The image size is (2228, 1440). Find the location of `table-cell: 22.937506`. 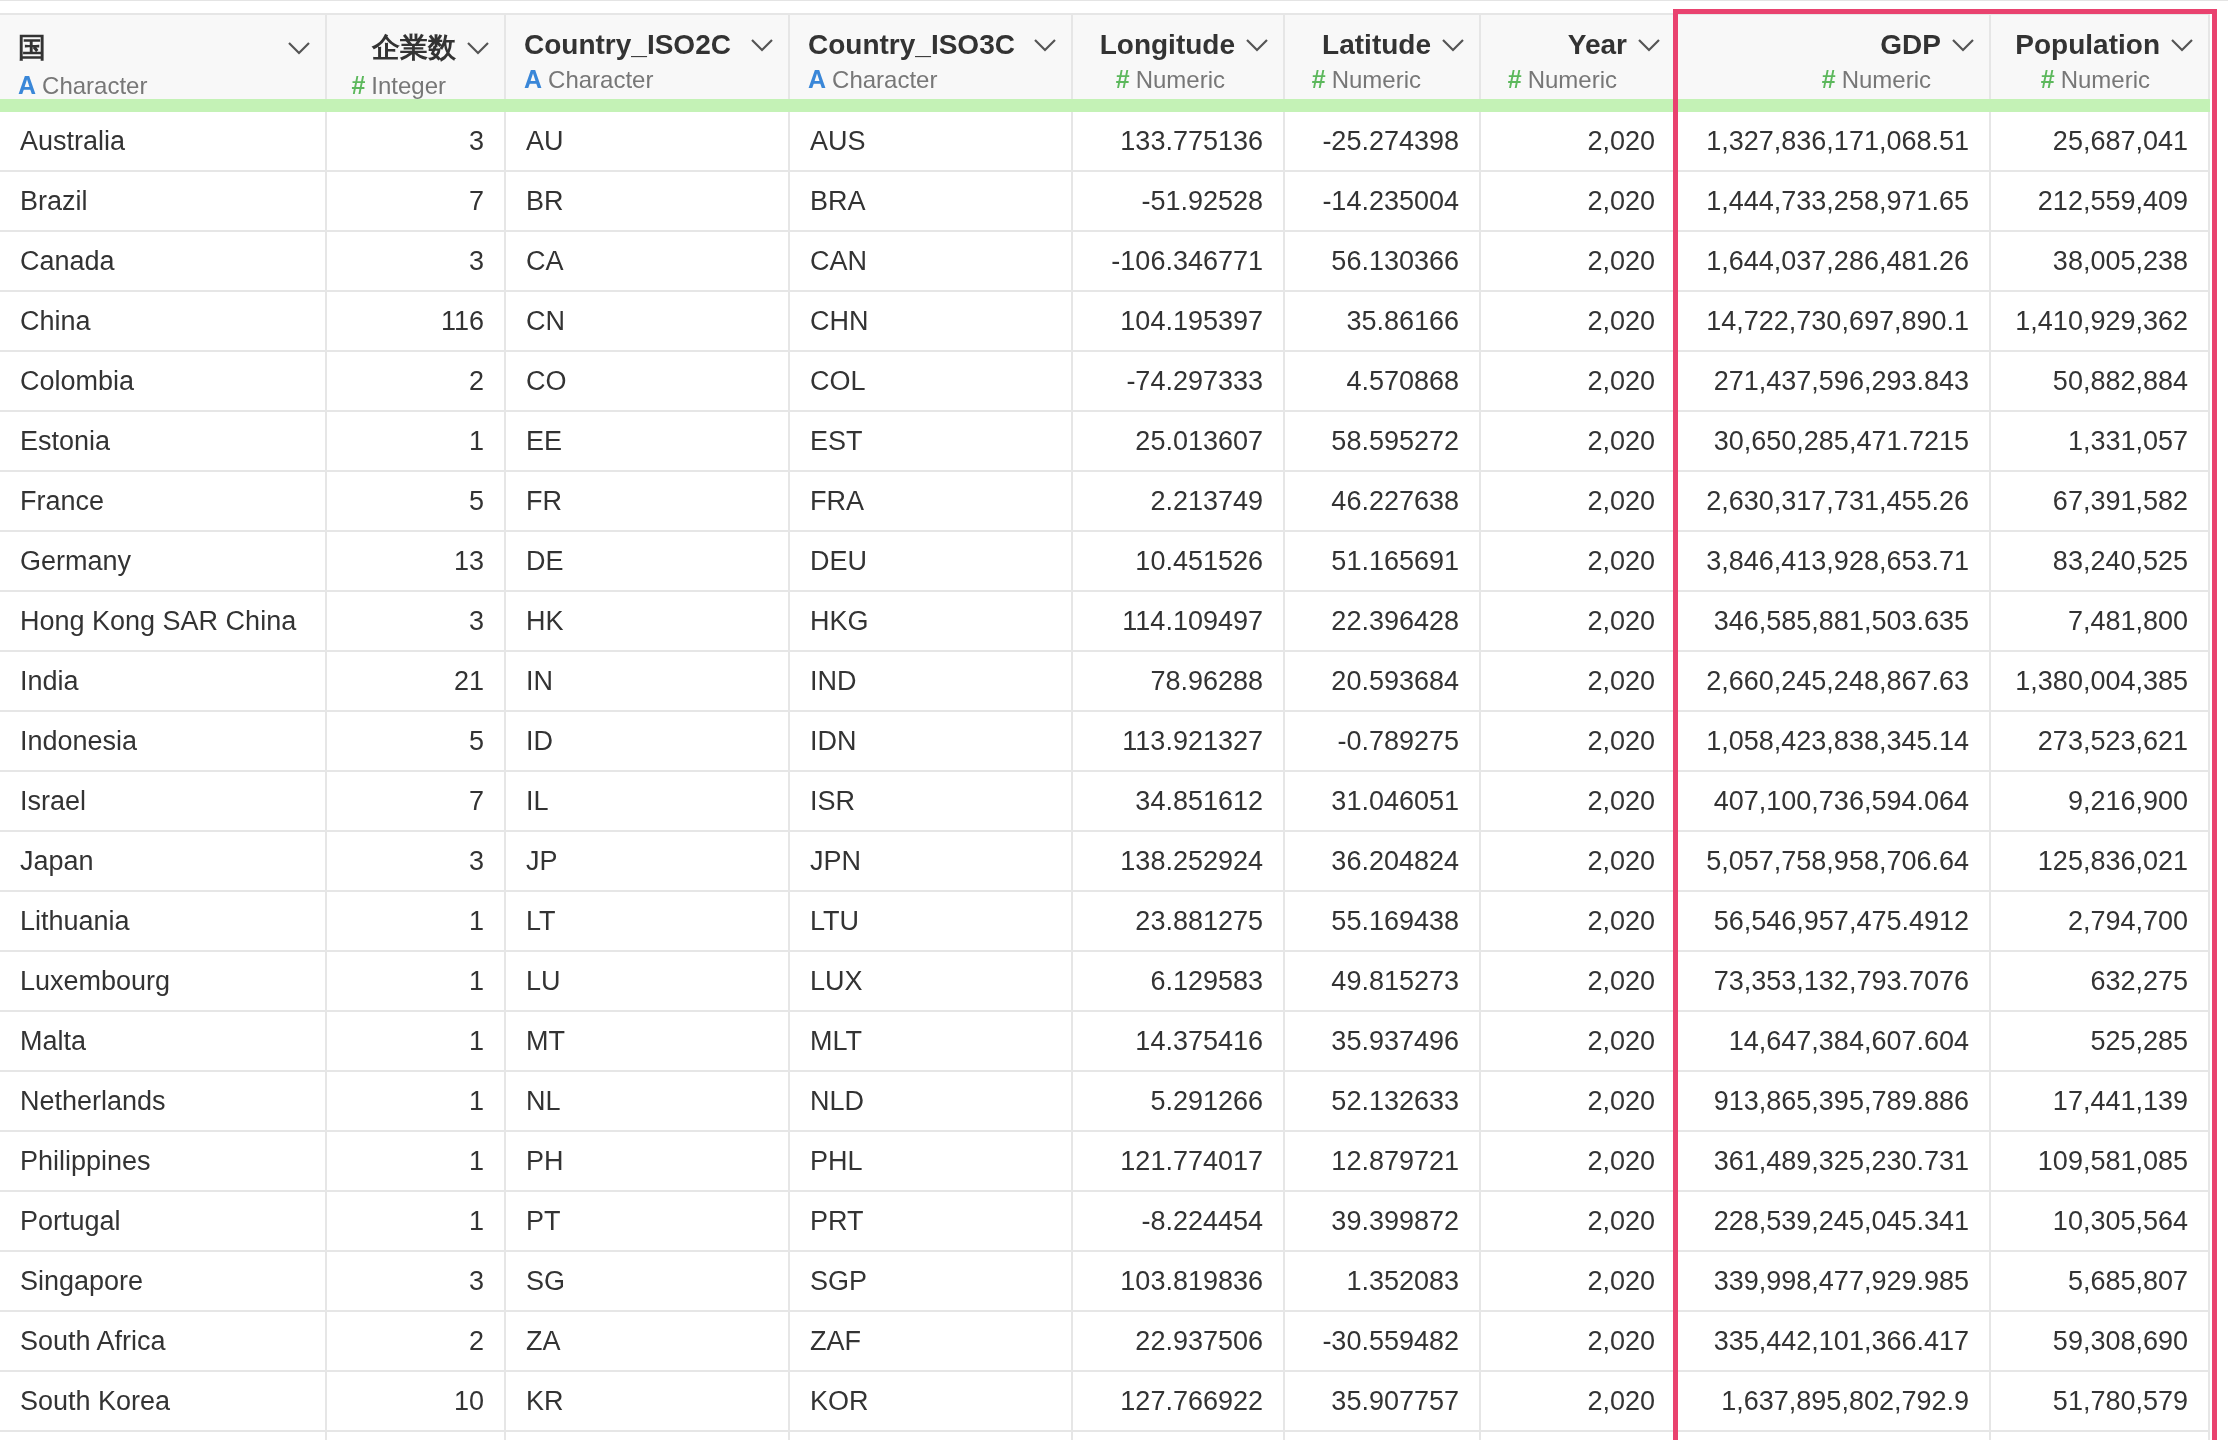

table-cell: 22.937506 is located at coordinates (1199, 1341).